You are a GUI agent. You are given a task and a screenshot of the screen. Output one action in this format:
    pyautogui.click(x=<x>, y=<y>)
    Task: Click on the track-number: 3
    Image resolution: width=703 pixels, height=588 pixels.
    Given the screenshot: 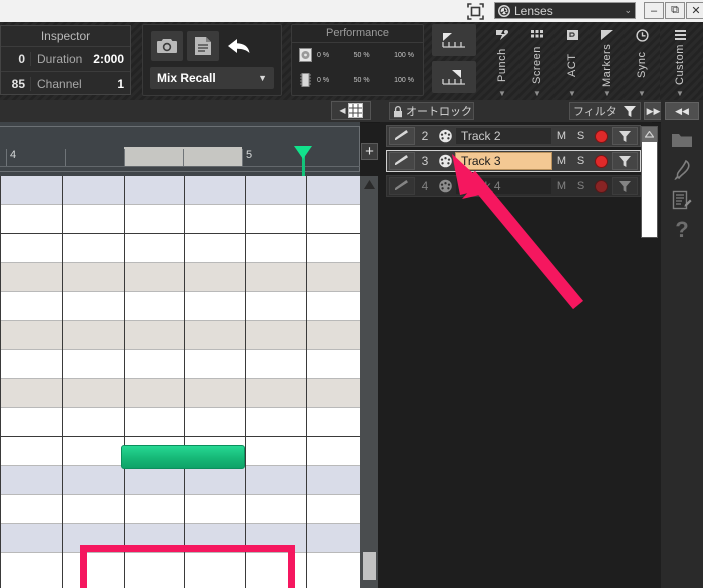 What is the action you would take?
    pyautogui.click(x=425, y=161)
    